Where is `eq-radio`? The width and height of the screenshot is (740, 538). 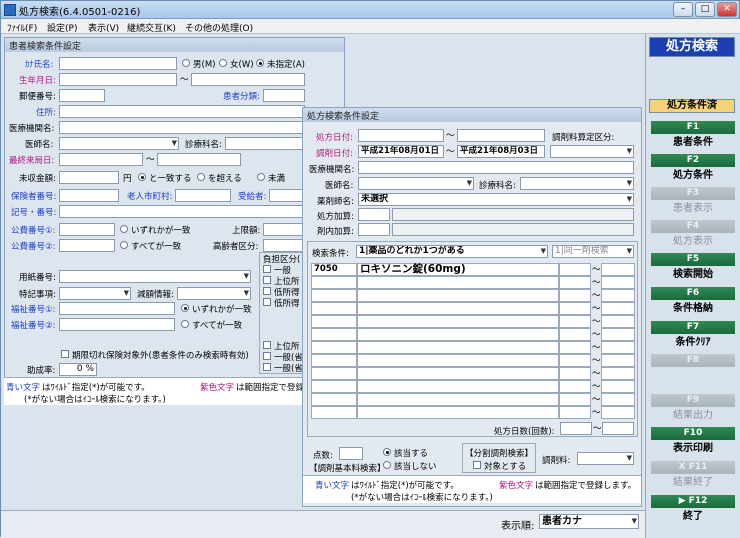 eq-radio is located at coordinates (142, 177).